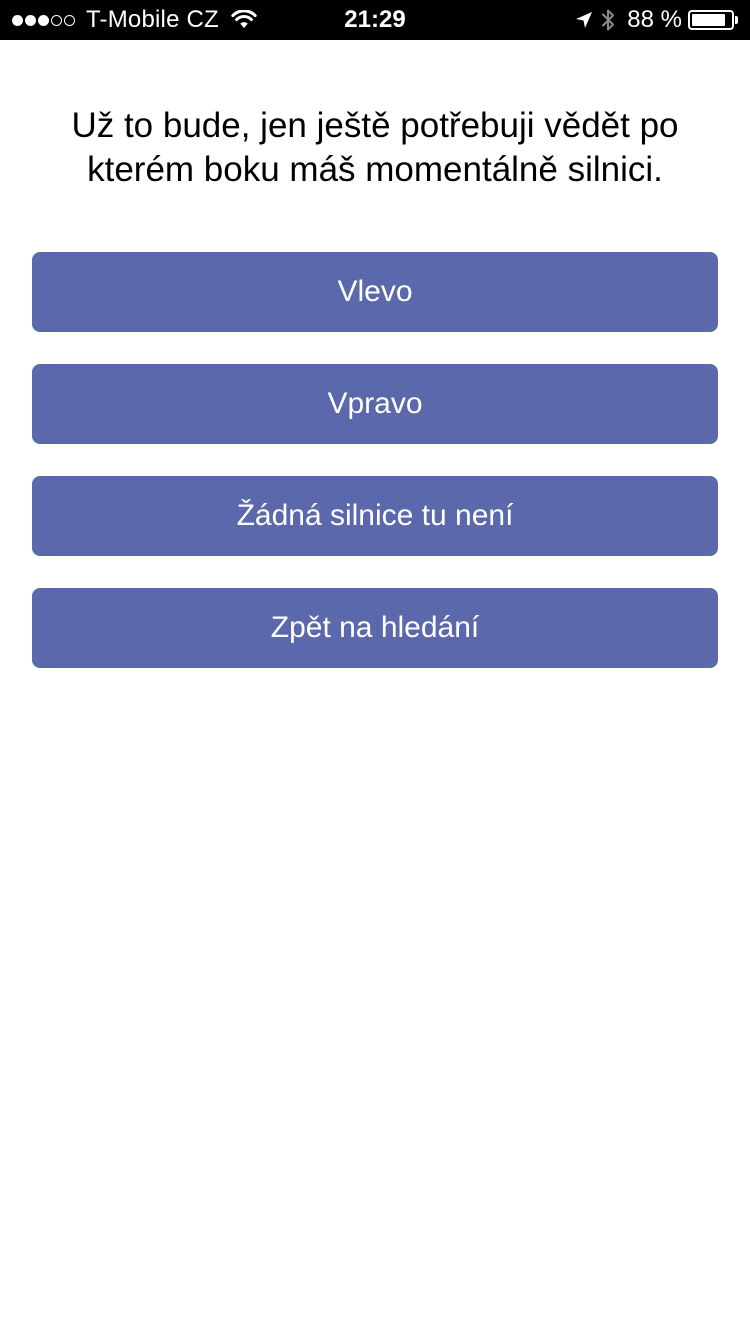 The image size is (750, 1334). Describe the element at coordinates (375, 20) in the screenshot. I see `status-bar: T-Mobile CZ 21:29 88 %` at that location.